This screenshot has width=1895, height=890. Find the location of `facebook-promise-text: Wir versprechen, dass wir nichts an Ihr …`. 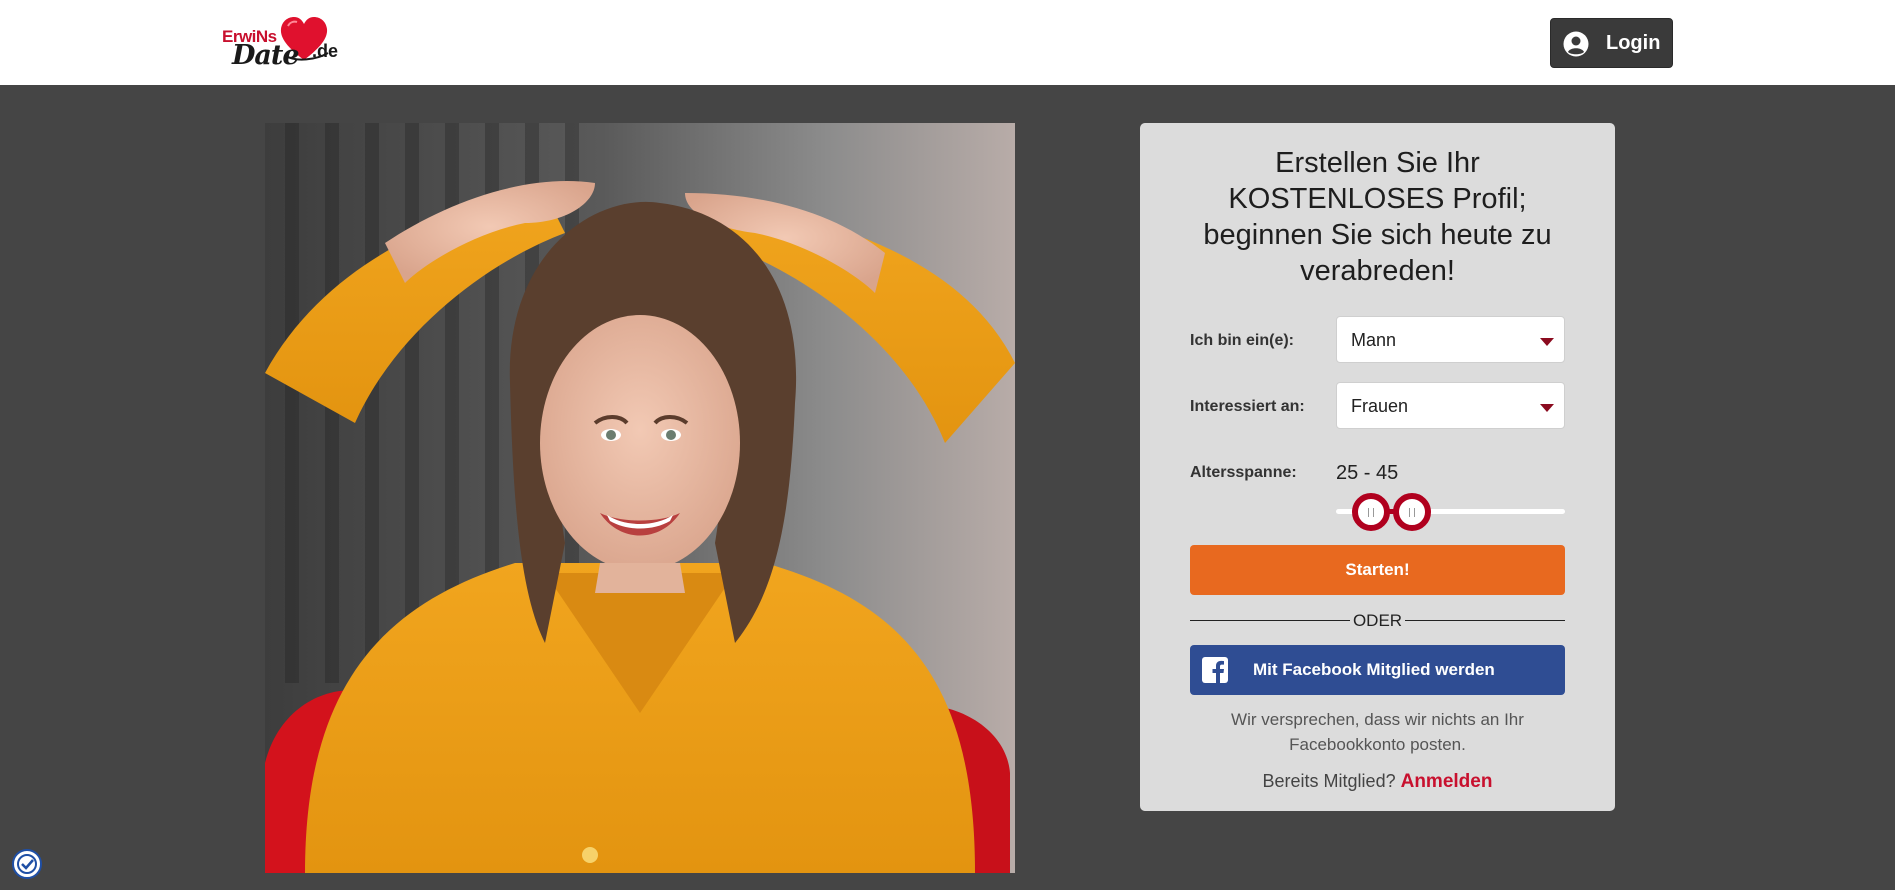

facebook-promise-text: Wir versprechen, dass wir nichts an Ihr … is located at coordinates (1377, 732).